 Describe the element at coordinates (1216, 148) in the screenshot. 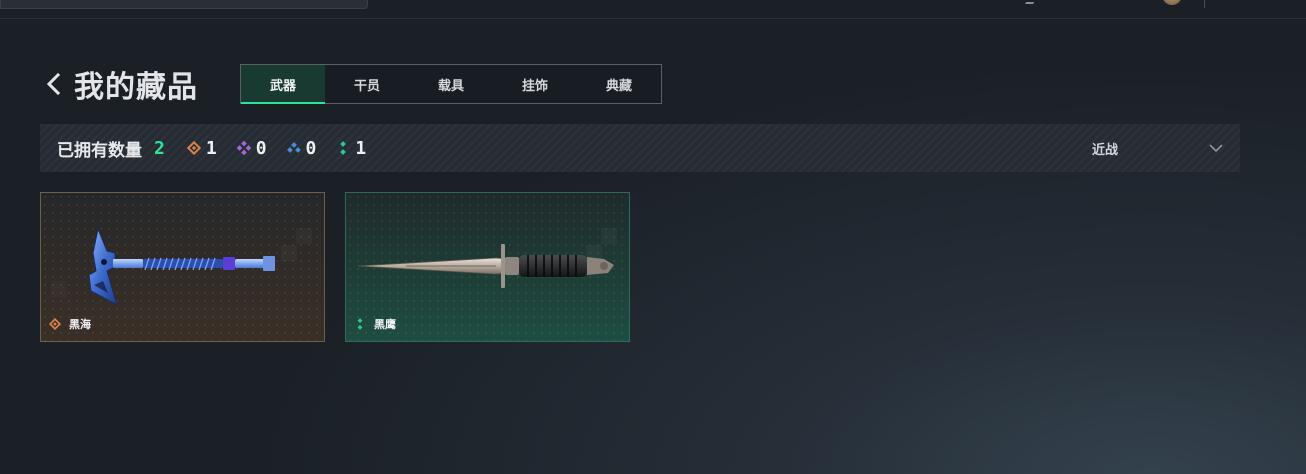

I see `chevron-down-icon` at that location.